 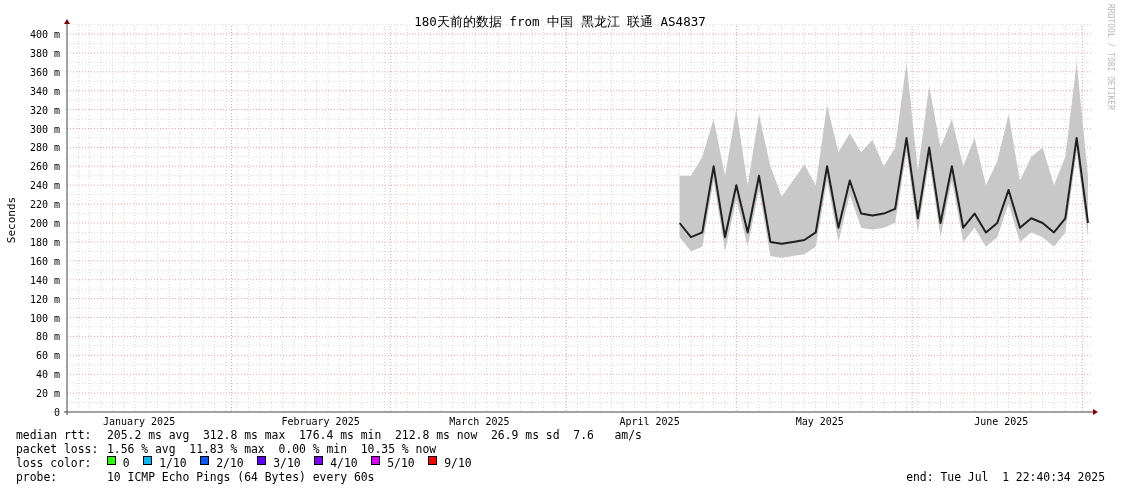 I want to click on y-tick-label: 280 m, so click(x=44, y=148).